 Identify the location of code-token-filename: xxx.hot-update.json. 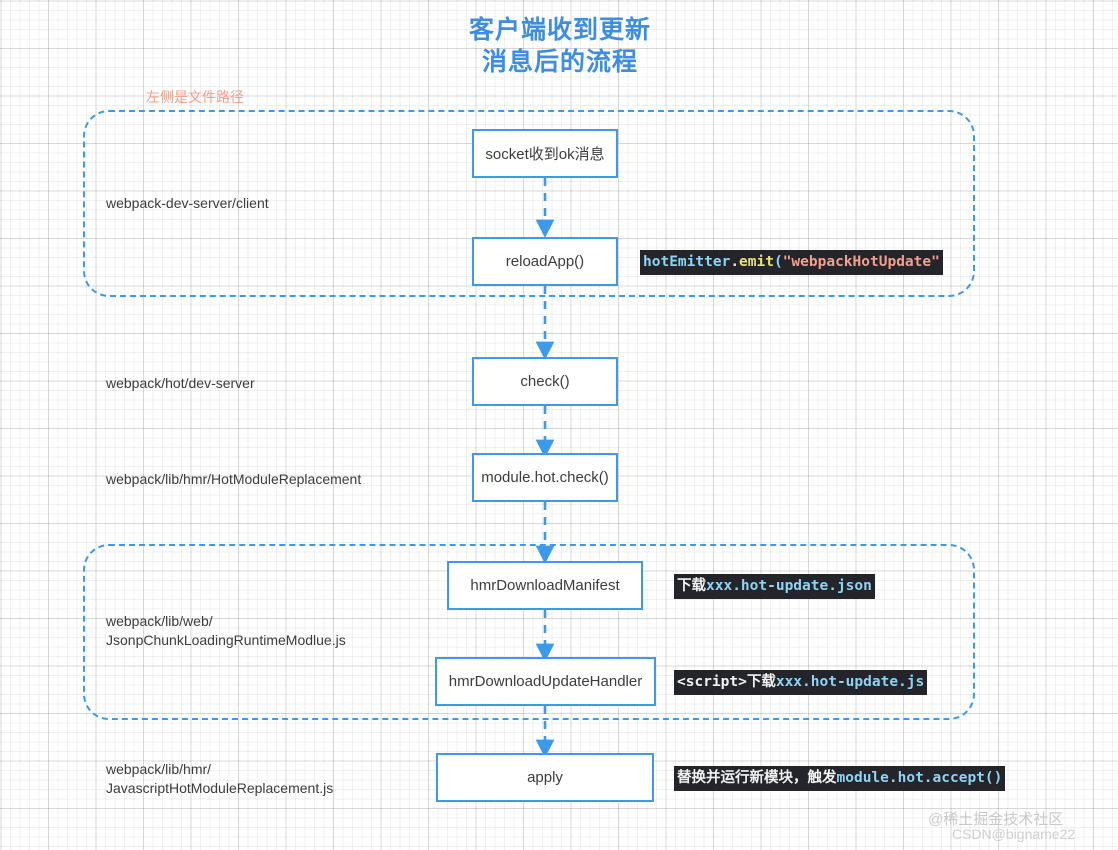
(789, 586).